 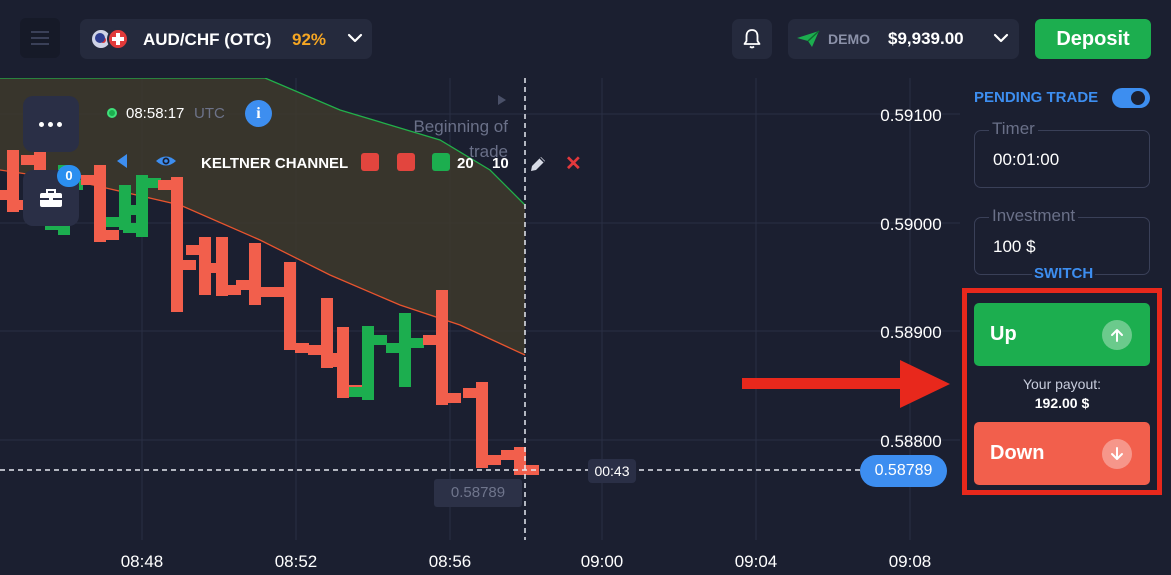 I want to click on pencil-icon, so click(x=538, y=164).